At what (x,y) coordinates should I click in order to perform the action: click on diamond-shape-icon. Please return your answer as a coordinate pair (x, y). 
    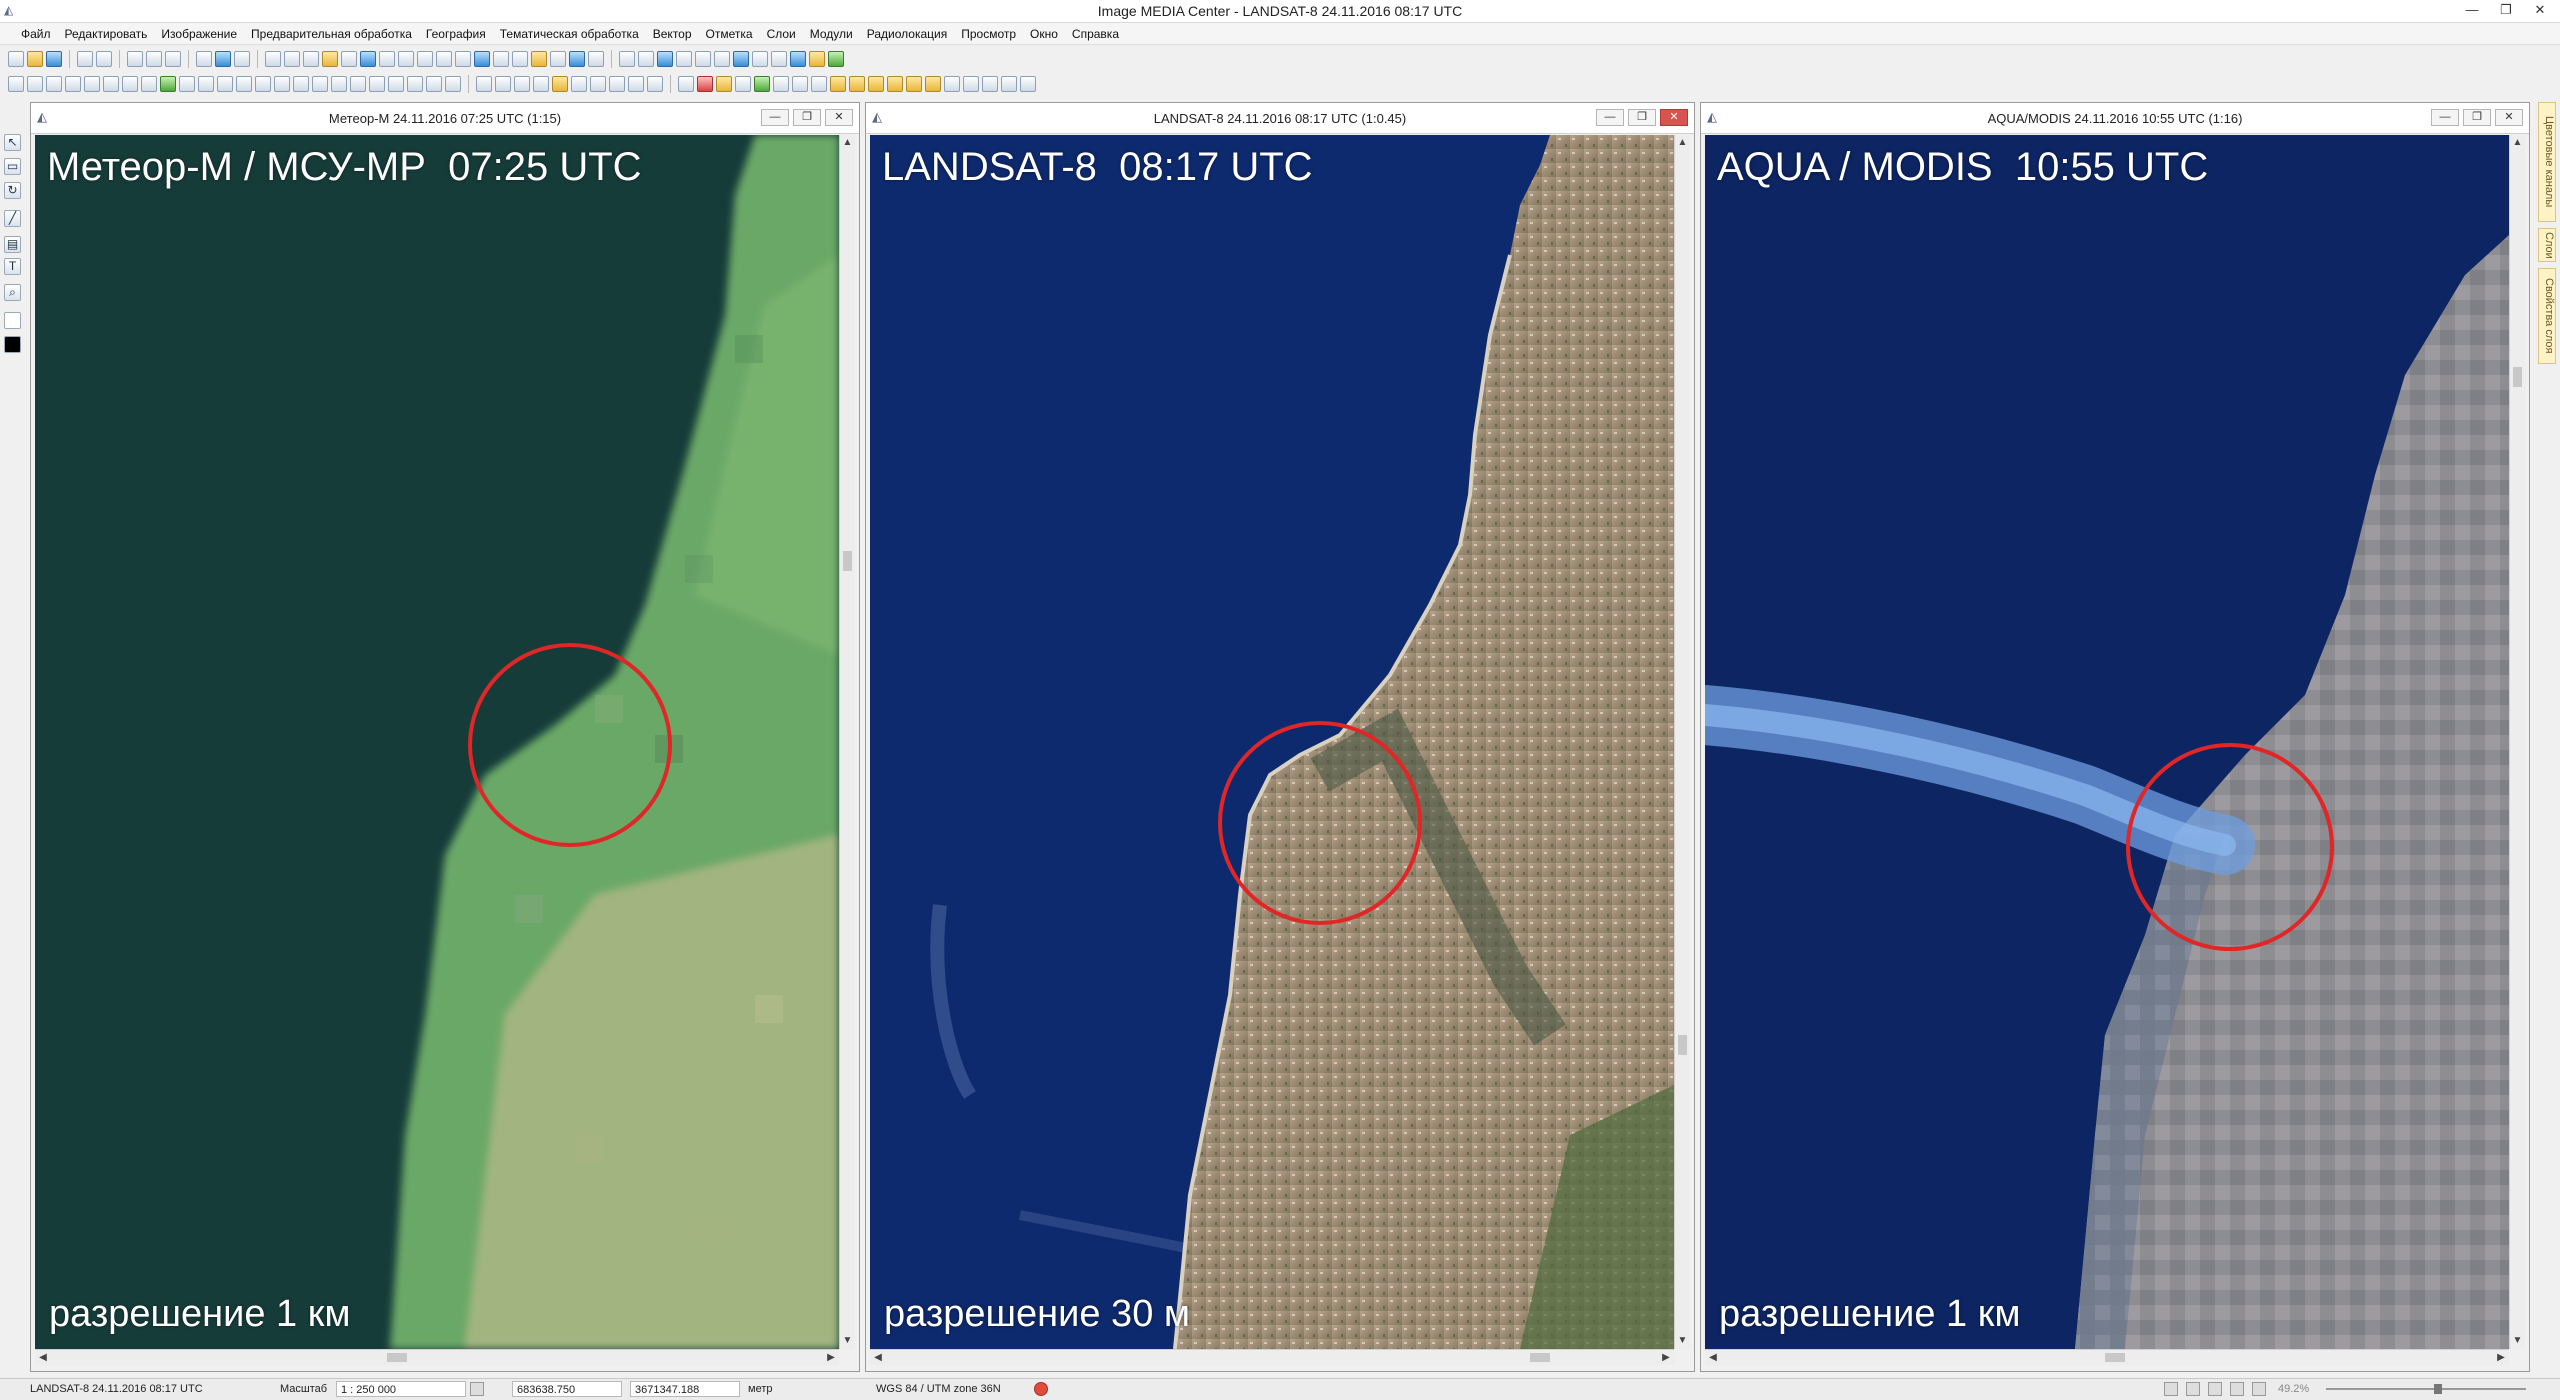
    Looking at the image, I should click on (857, 84).